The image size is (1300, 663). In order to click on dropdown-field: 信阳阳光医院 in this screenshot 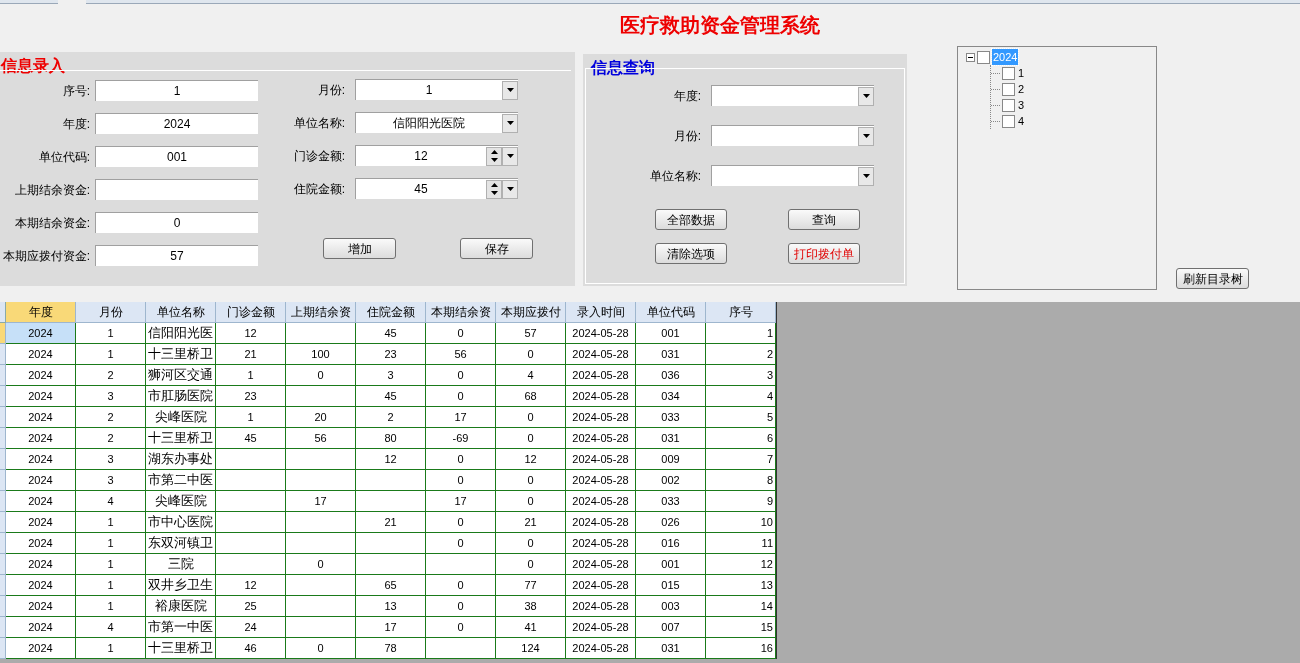, I will do `click(436, 122)`.